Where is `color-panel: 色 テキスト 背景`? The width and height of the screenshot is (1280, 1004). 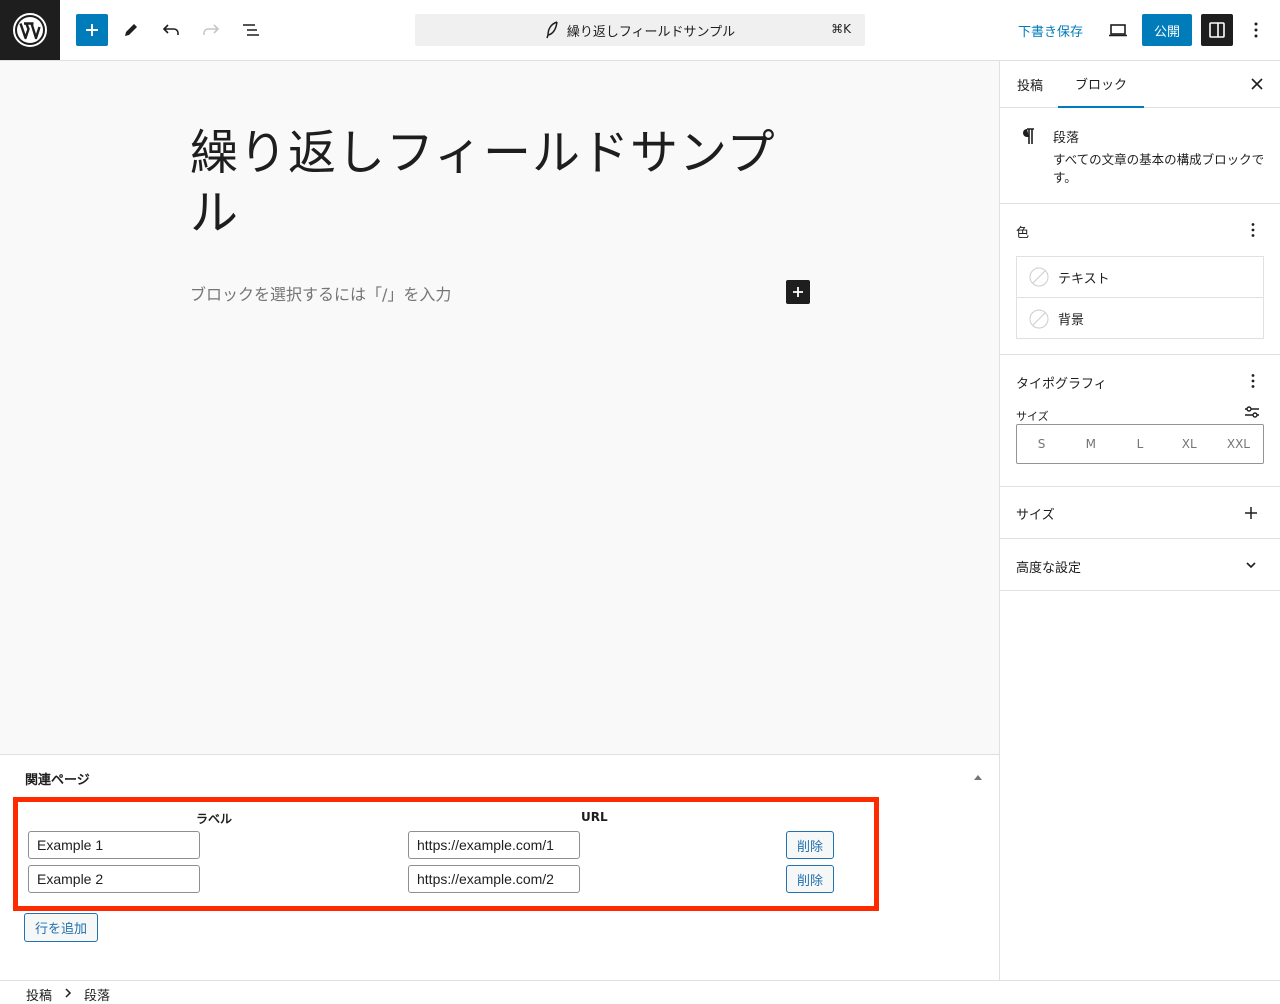
color-panel: 色 テキスト 背景 is located at coordinates (1140, 279).